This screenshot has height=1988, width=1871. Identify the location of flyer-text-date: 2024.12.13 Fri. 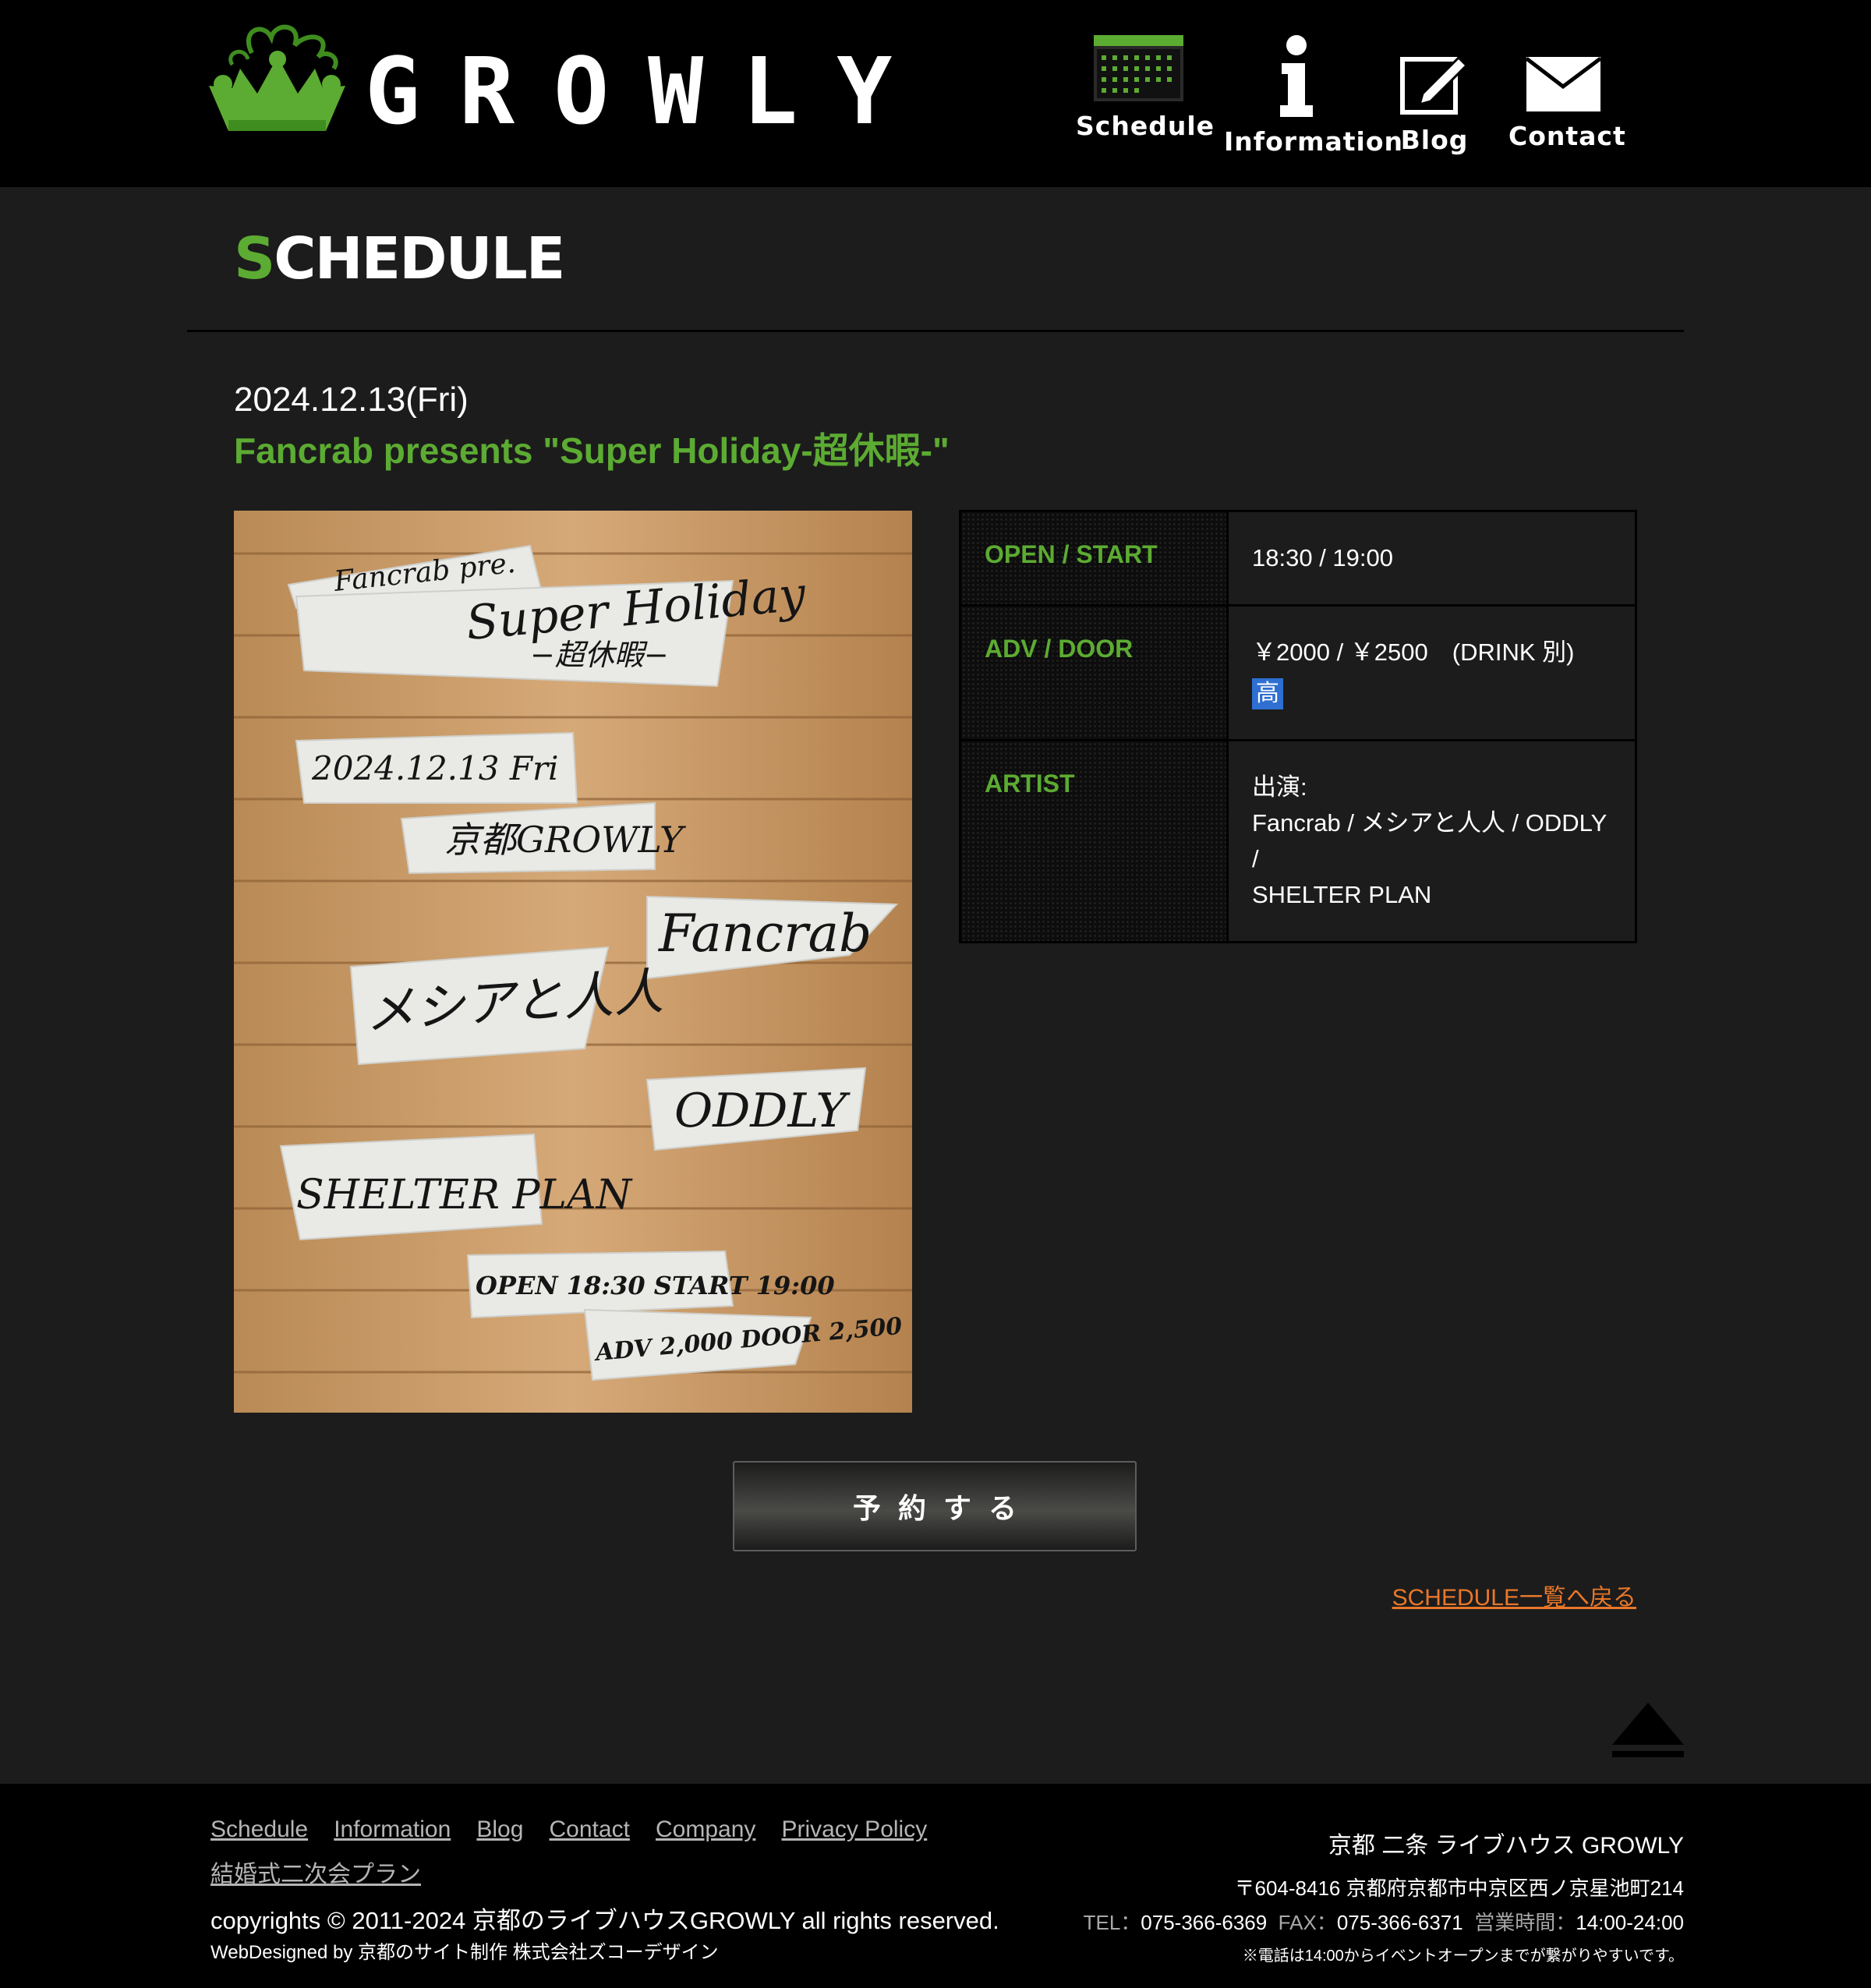
(434, 768).